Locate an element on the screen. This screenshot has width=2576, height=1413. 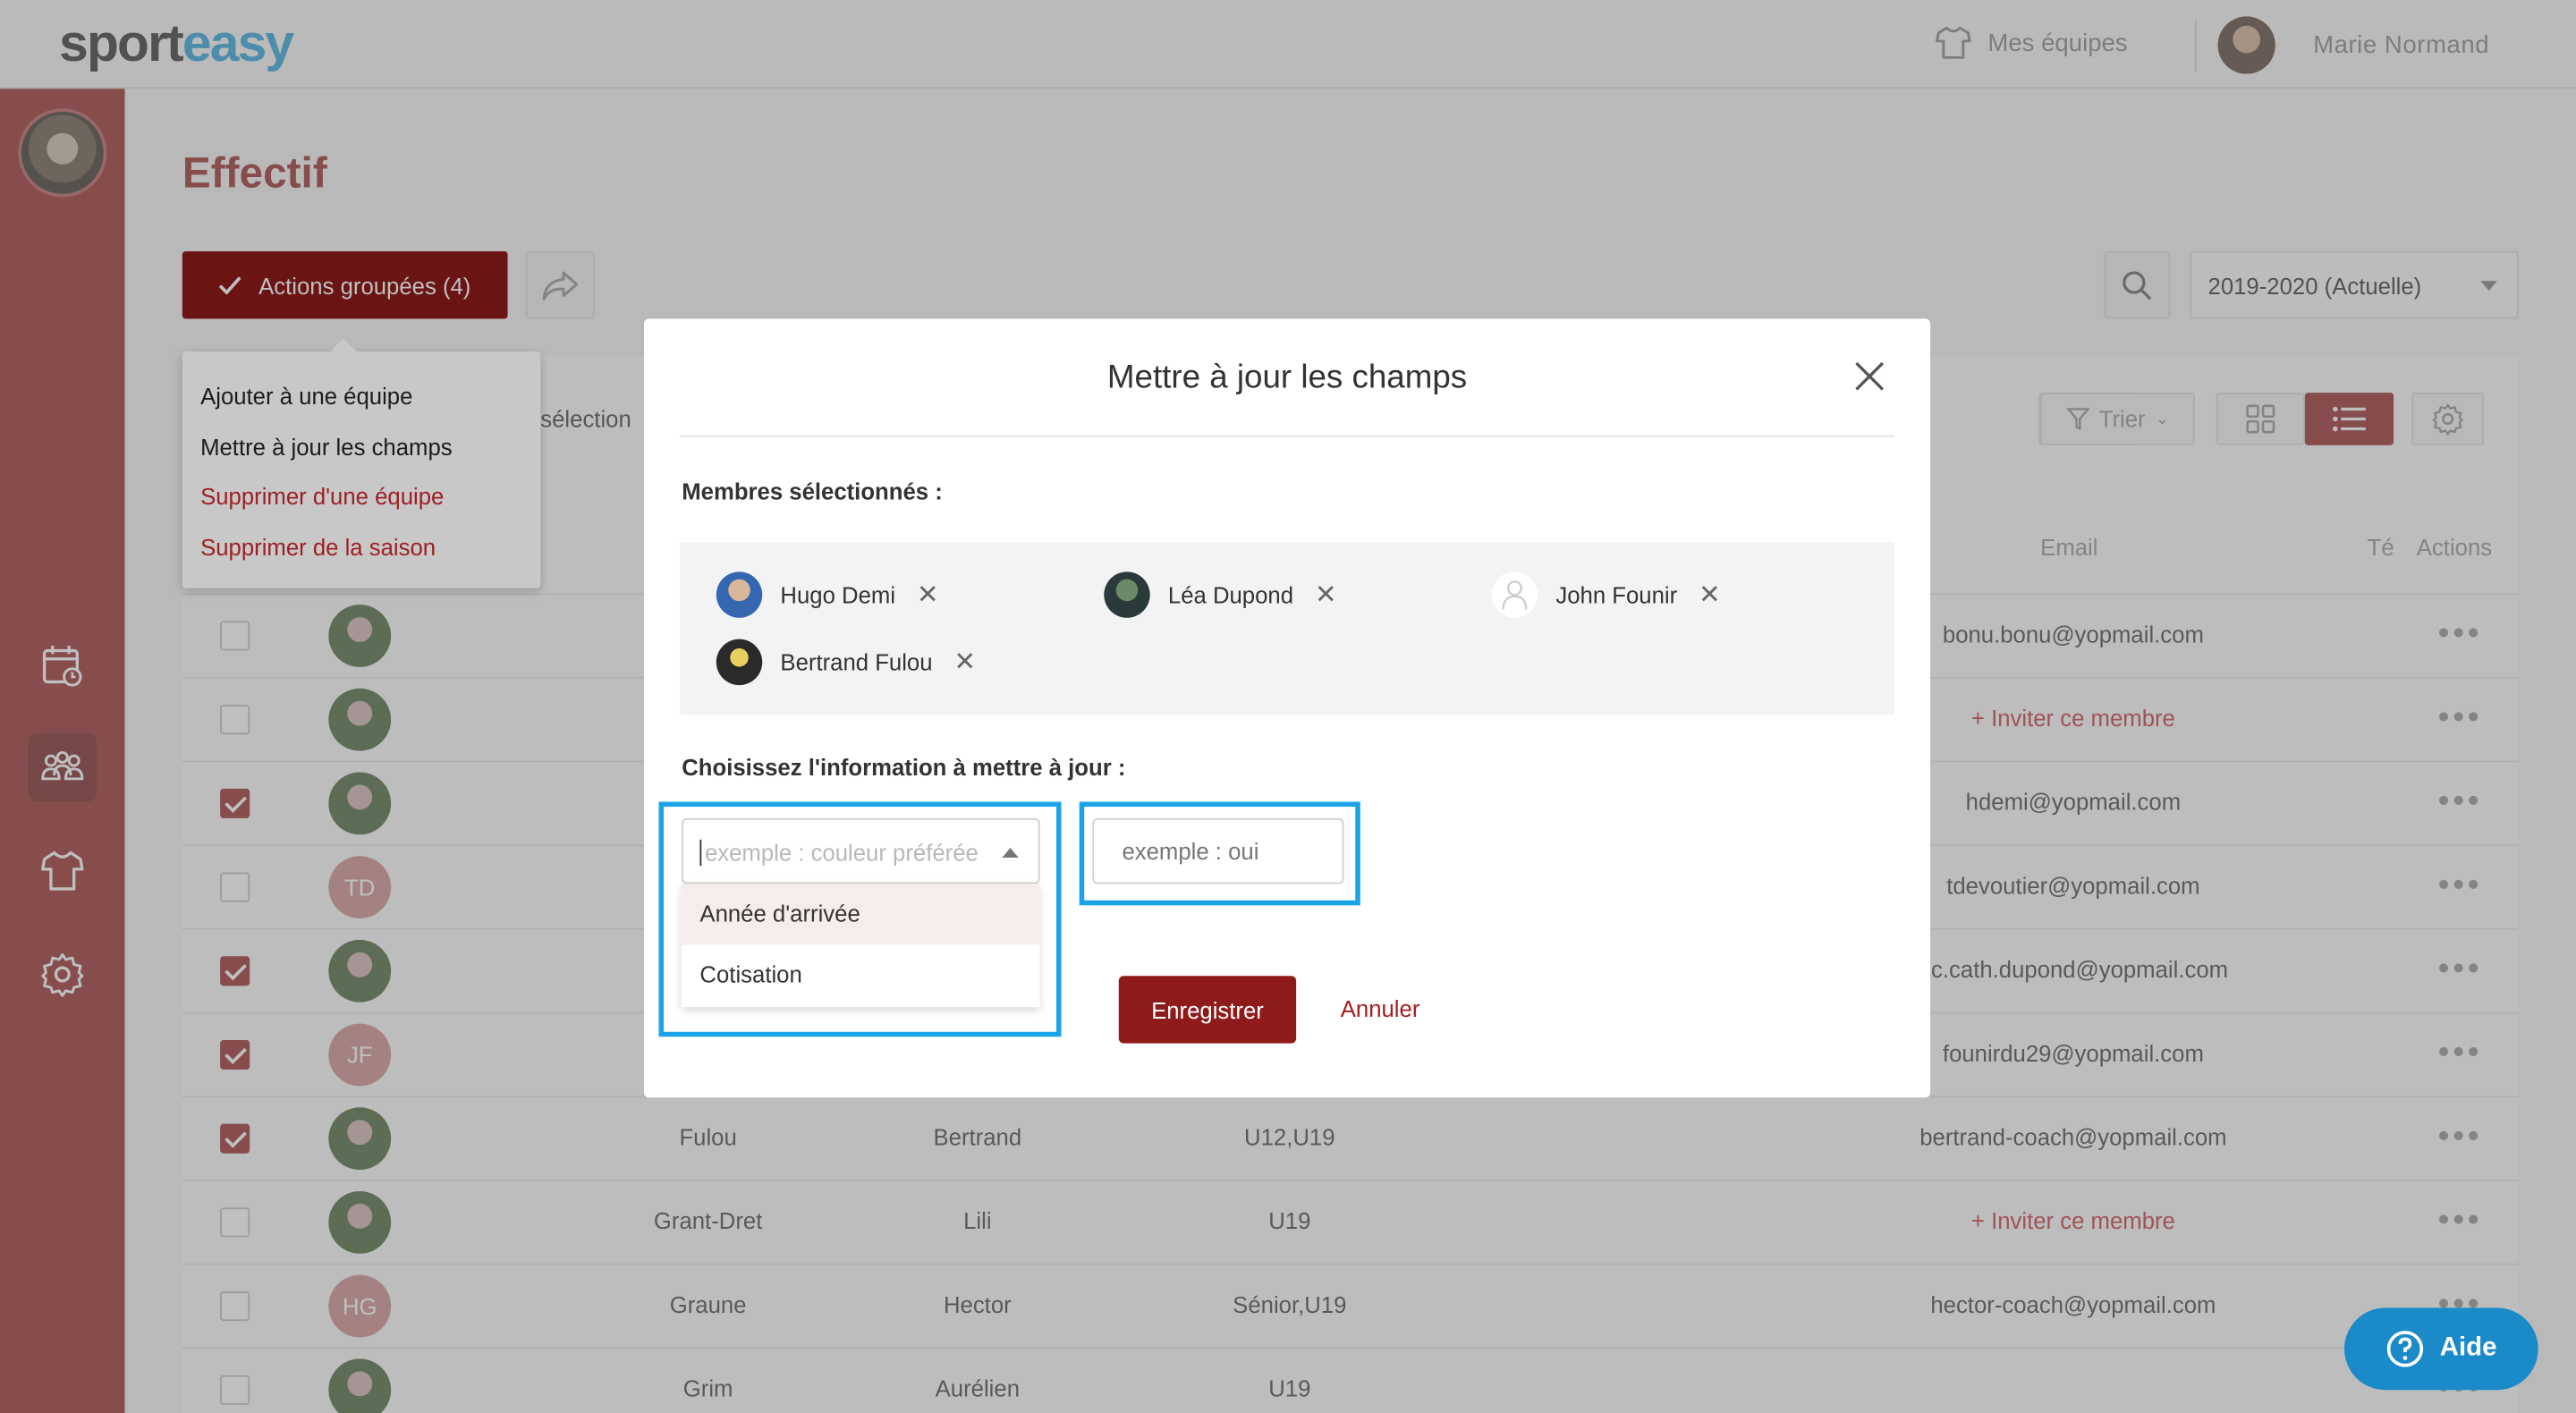
modal-title: Mettre à jour les champs is located at coordinates (1287, 378).